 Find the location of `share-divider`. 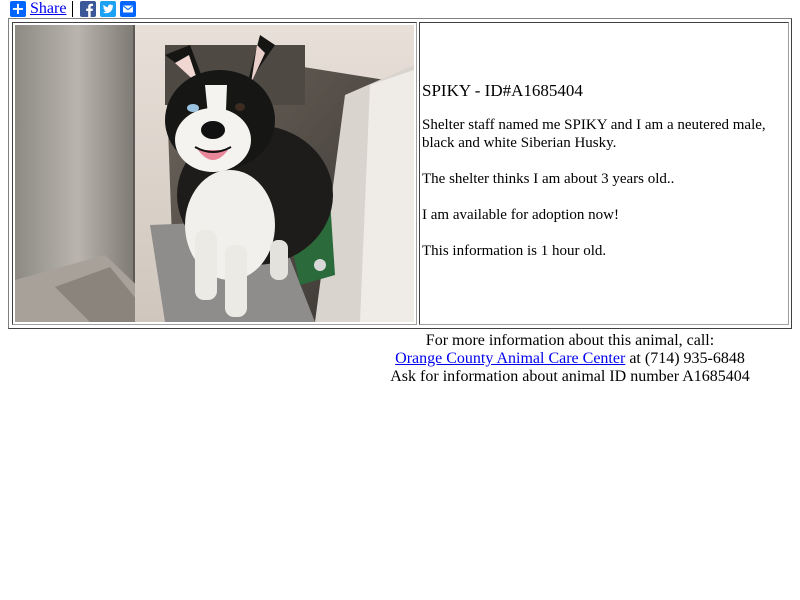

share-divider is located at coordinates (73, 9).